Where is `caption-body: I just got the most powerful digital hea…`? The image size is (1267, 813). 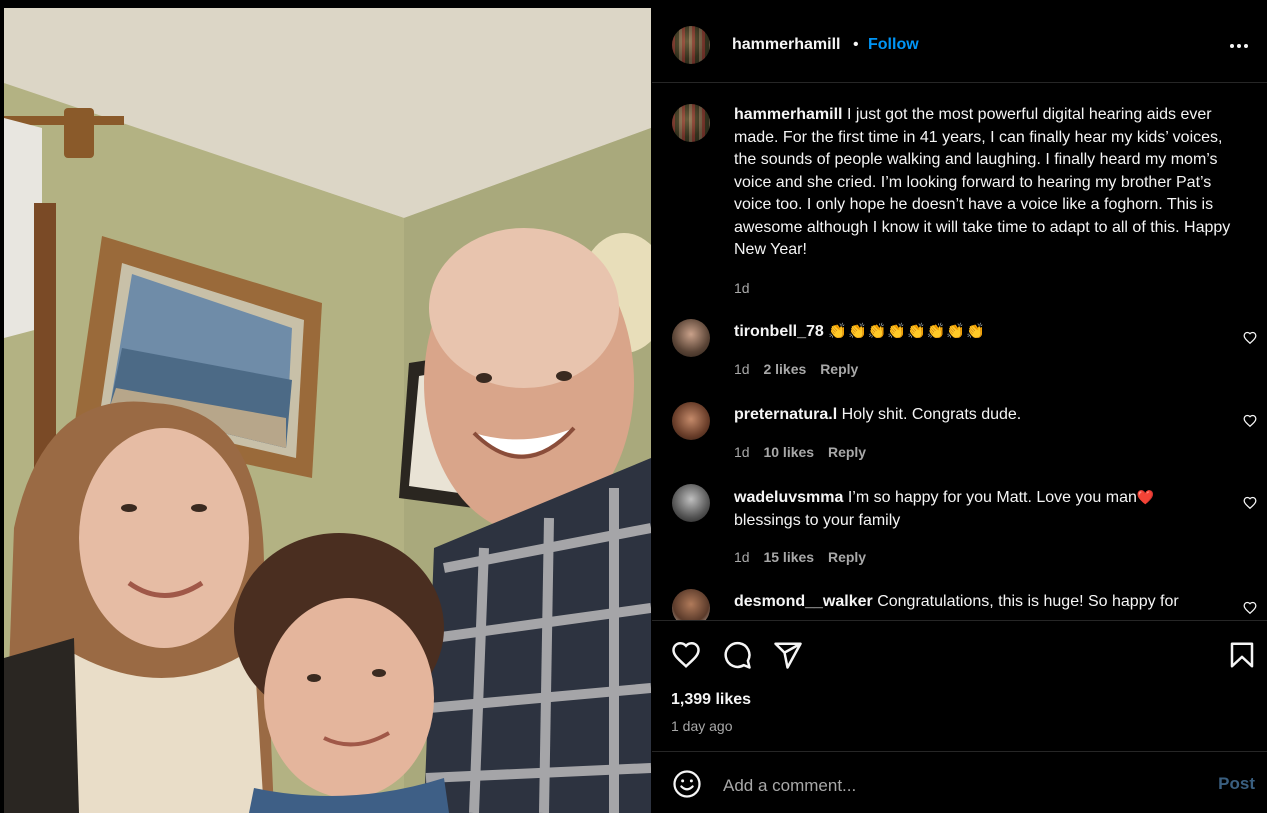 caption-body: I just got the most powerful digital hea… is located at coordinates (982, 182).